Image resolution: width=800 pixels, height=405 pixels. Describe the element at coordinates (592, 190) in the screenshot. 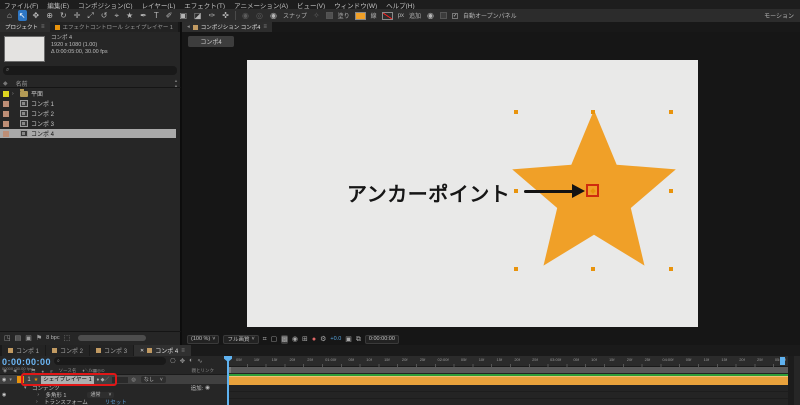

I see `anchor-point-marker` at that location.